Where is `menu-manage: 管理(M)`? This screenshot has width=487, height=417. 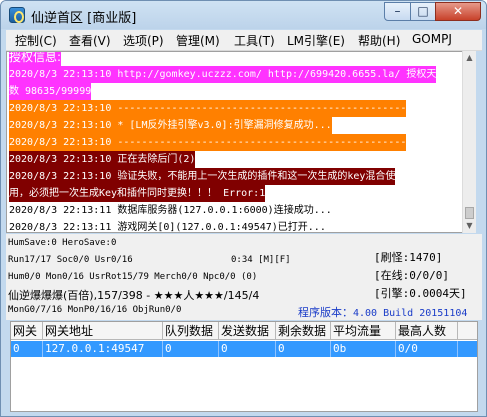 menu-manage: 管理(M) is located at coordinates (198, 40).